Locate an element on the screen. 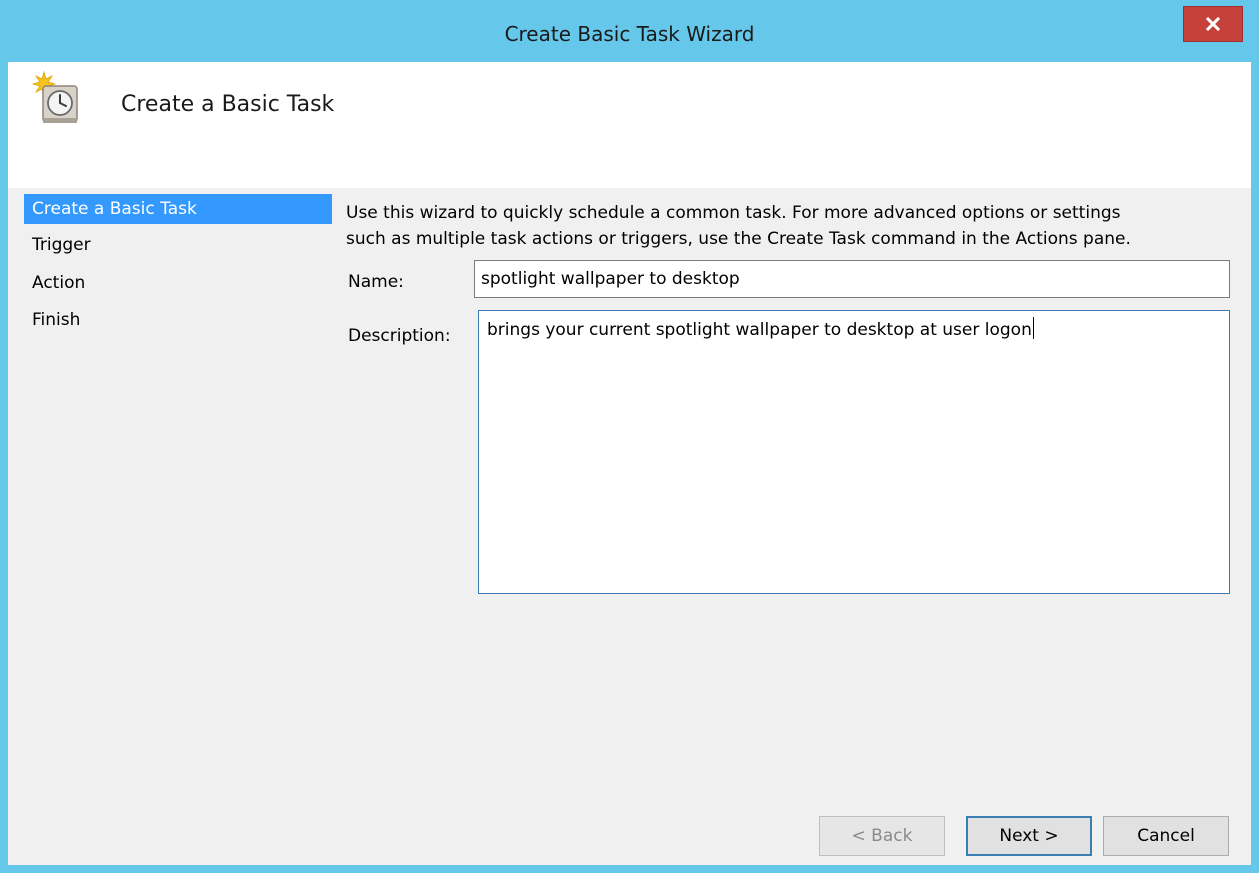 The width and height of the screenshot is (1259, 873). name-field-value: spotlight wallpaper to desktop is located at coordinates (610, 279).